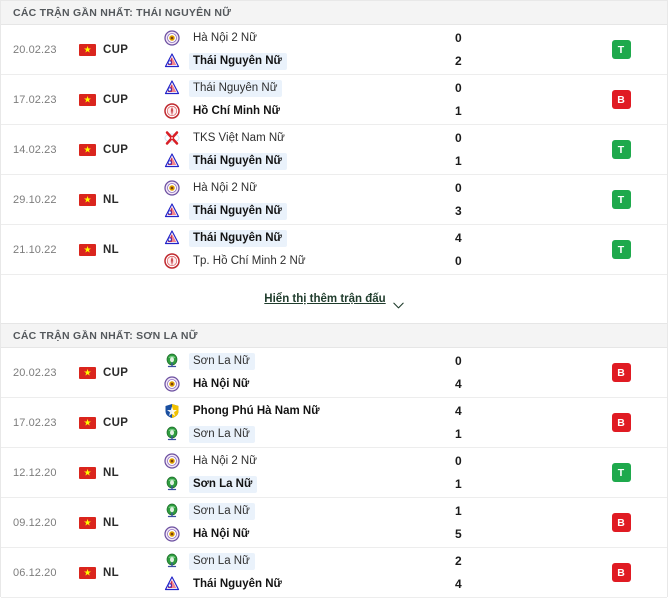 This screenshot has width=668, height=598. I want to click on teams-cell: TKS Việt Nam Nữ Thái Nguyên Nữ, so click(308, 149).